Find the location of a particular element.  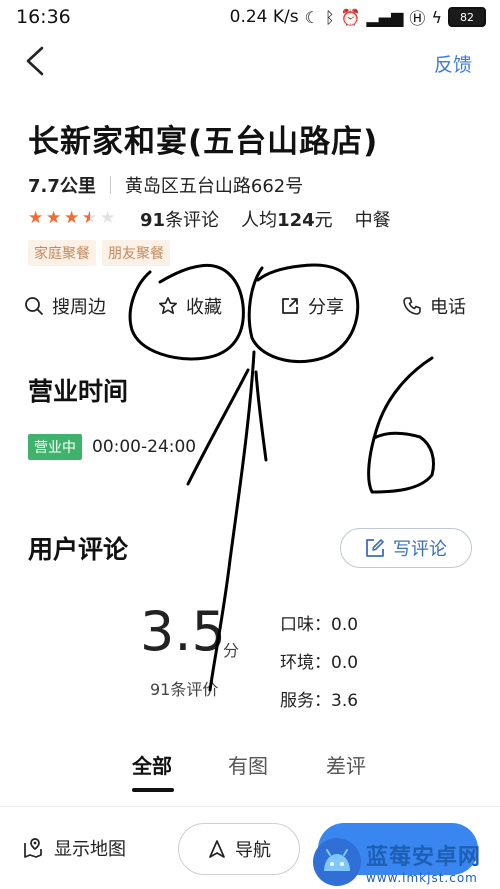

call-label: 电话 is located at coordinates (448, 307).